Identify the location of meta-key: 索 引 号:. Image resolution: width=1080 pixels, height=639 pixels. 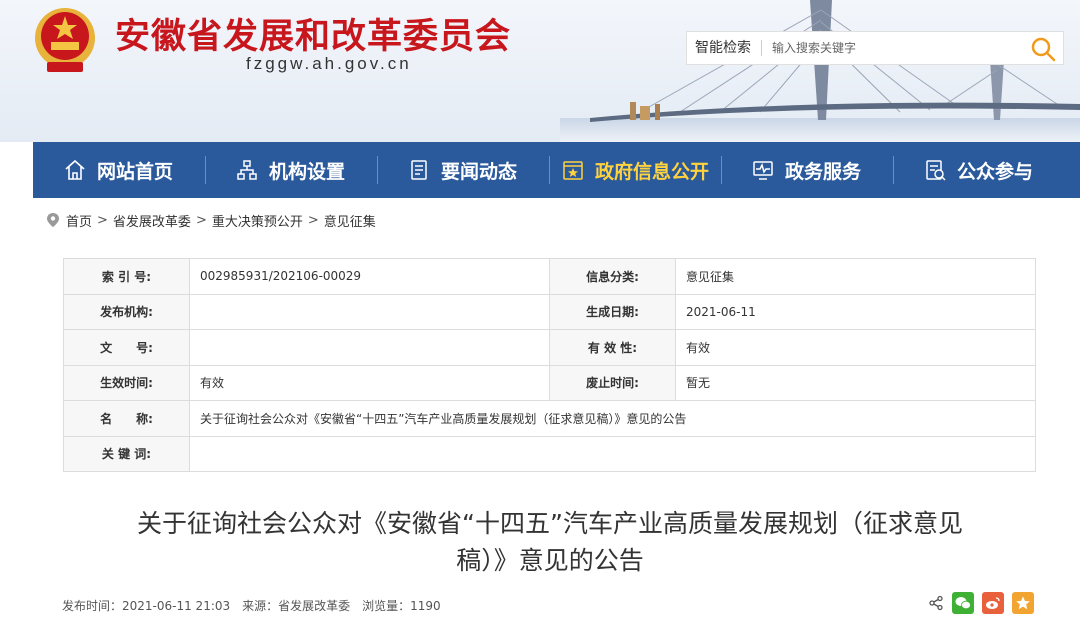
(126, 276).